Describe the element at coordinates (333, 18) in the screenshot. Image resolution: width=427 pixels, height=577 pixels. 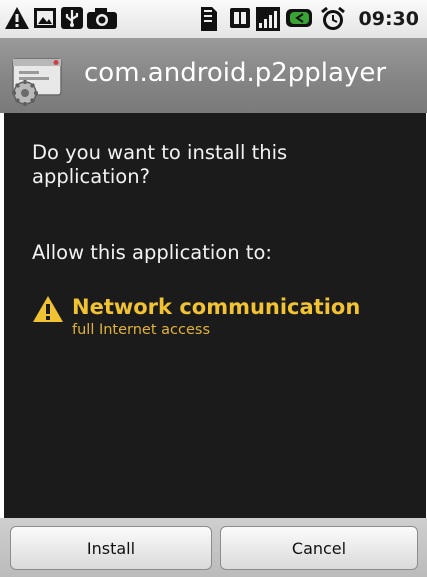
I see `alarm-icon` at that location.